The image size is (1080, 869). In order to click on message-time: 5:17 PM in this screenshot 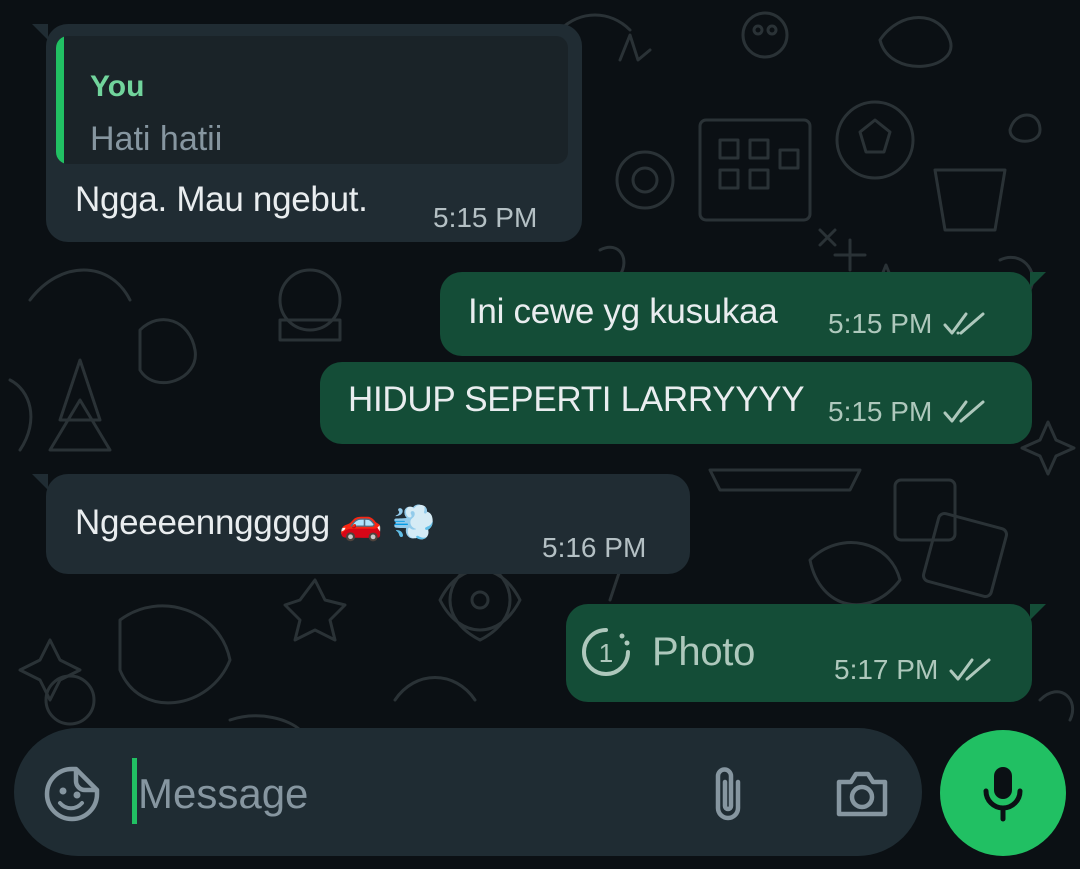, I will do `click(886, 669)`.